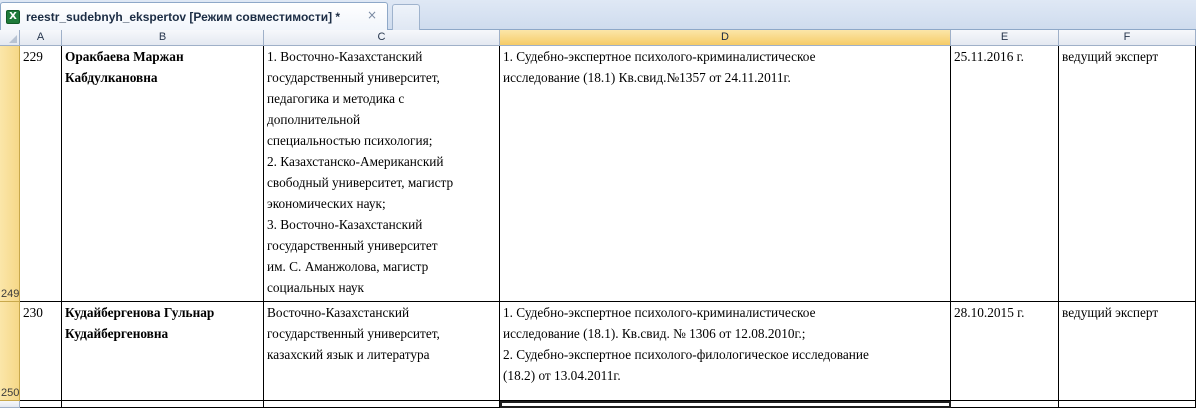 The width and height of the screenshot is (1196, 408). Describe the element at coordinates (163, 37) in the screenshot. I see `column-header-b: B` at that location.